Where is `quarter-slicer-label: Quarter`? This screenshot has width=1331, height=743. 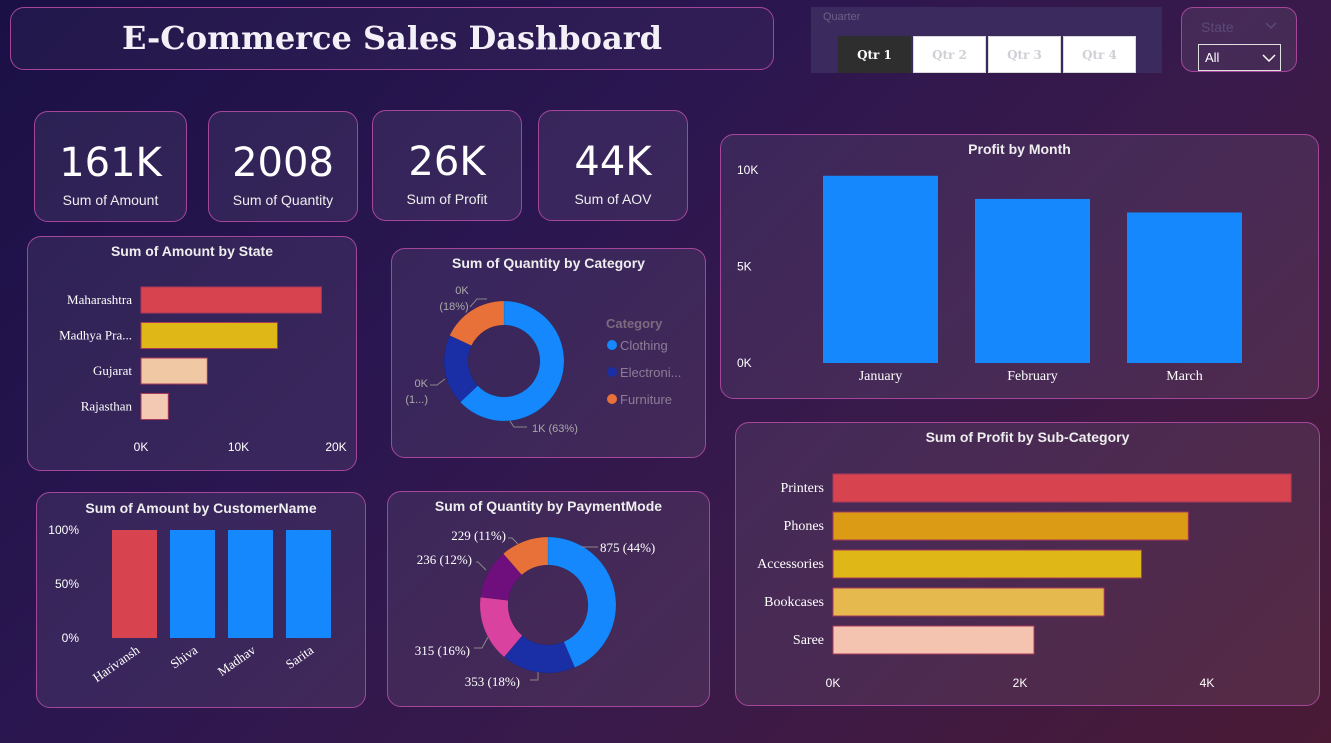
quarter-slicer-label: Quarter is located at coordinates (842, 17).